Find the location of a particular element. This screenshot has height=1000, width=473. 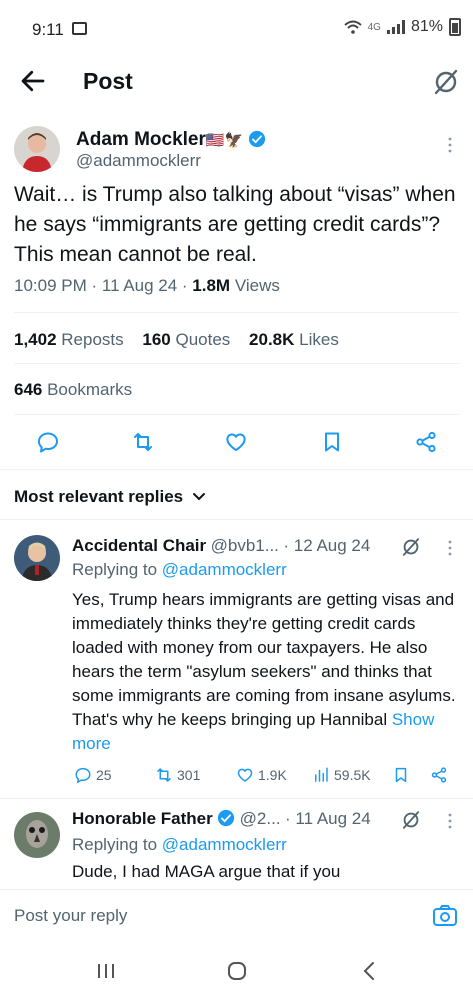

reposts-stat: 1,402 Reposts is located at coordinates (69, 339).